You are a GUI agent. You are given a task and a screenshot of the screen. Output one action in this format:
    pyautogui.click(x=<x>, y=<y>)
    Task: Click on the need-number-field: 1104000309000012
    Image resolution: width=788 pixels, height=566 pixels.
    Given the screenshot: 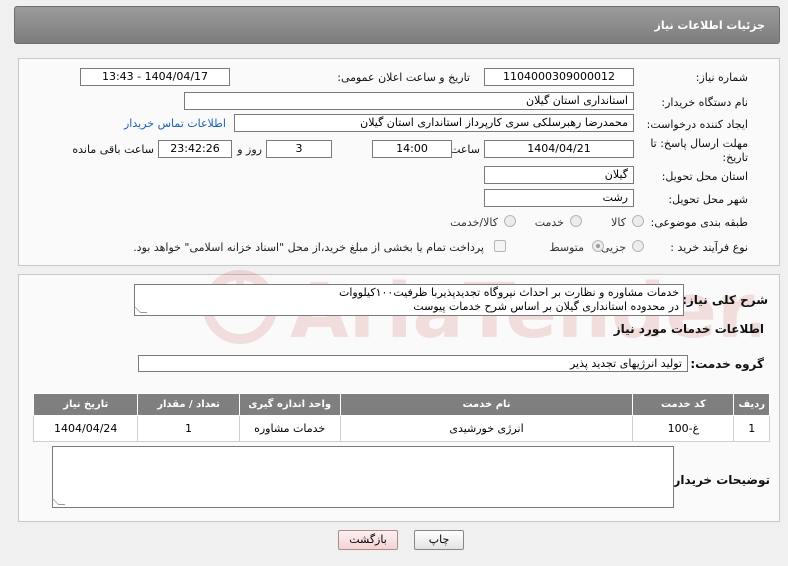 What is the action you would take?
    pyautogui.click(x=559, y=77)
    